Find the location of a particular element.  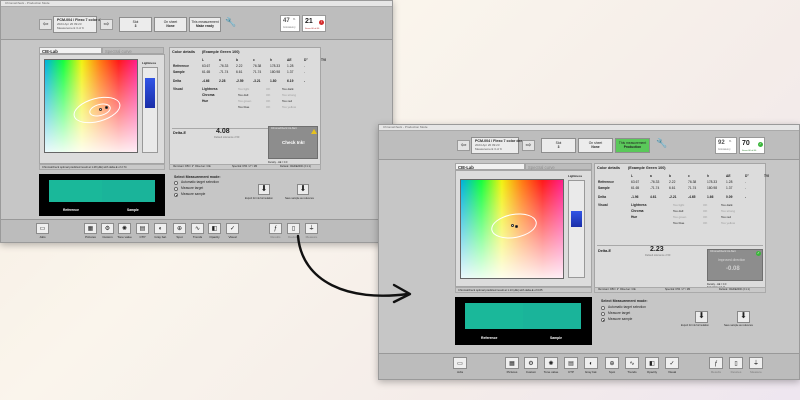

tool-button-devices: ▯ is located at coordinates (736, 363).